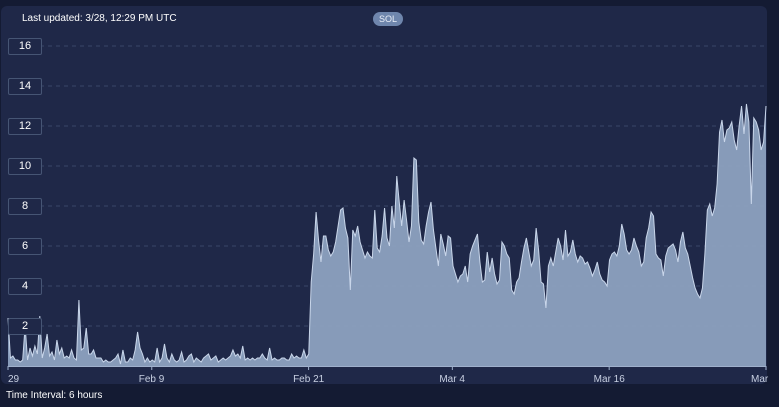 The width and height of the screenshot is (779, 407). Describe the element at coordinates (25, 286) in the screenshot. I see `y-tick-label: 4` at that location.